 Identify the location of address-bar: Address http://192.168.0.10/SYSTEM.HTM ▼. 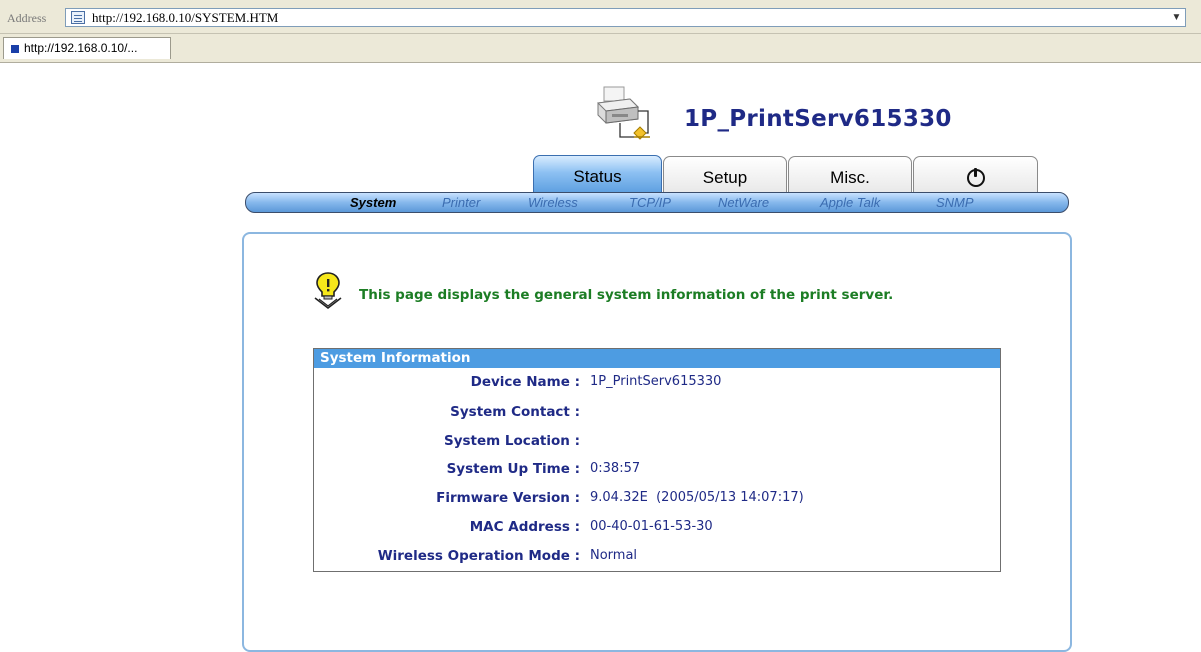
(600, 17).